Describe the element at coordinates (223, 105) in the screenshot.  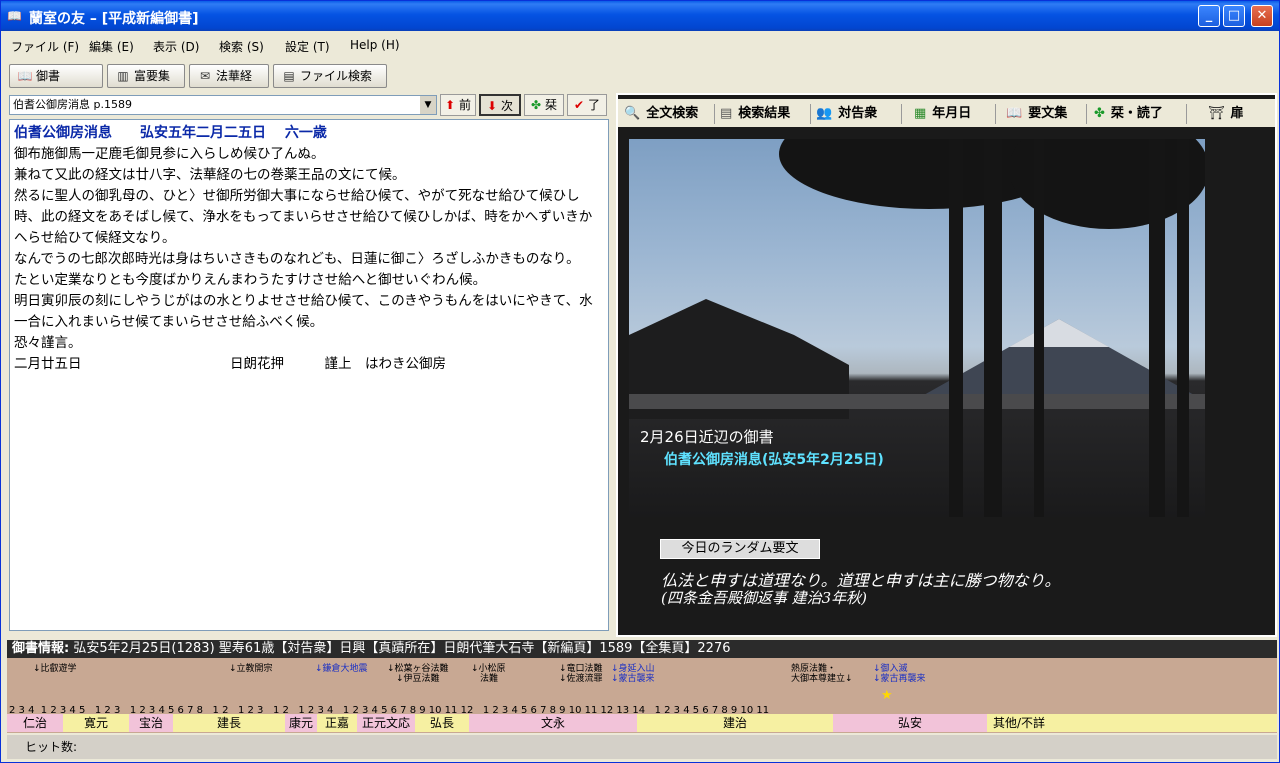
I see `gosho-select: 伯耆公御房消息 p.1589 ▼` at that location.